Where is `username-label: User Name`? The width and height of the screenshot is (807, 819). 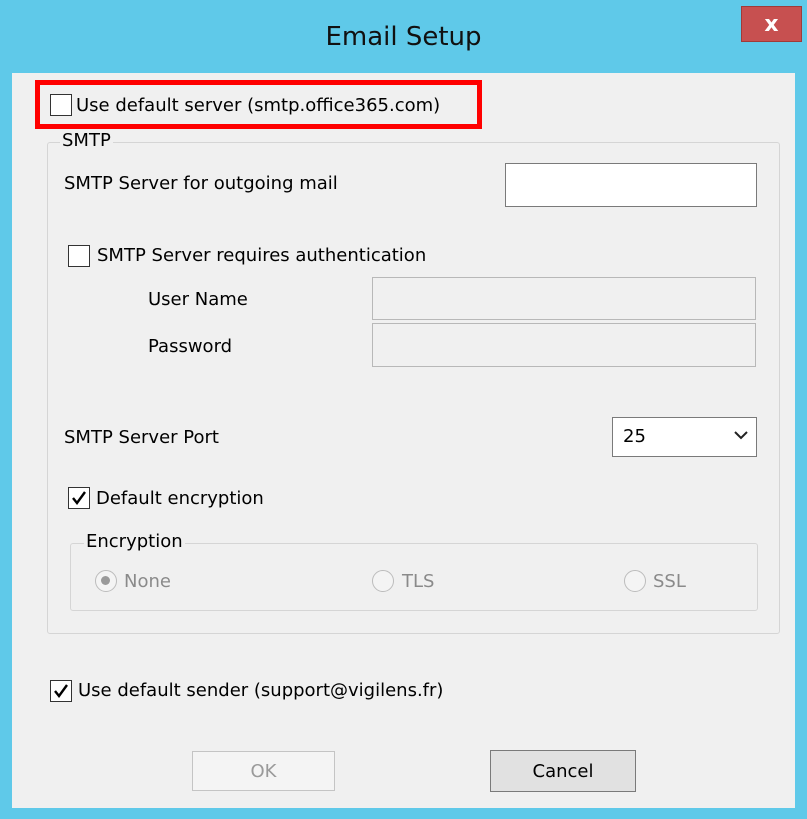 username-label: User Name is located at coordinates (198, 299).